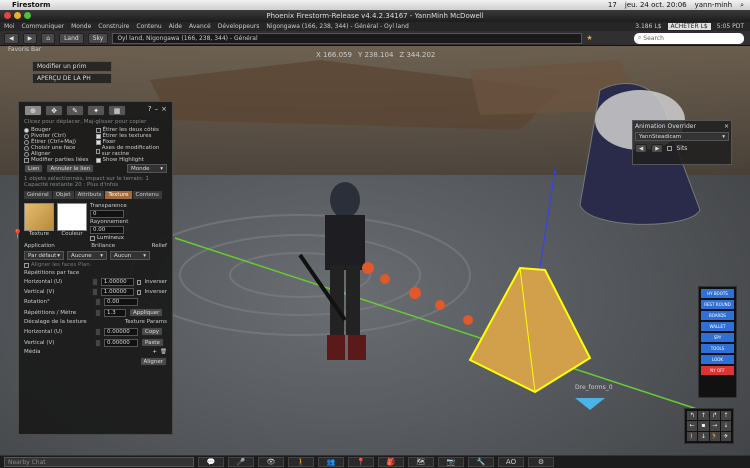 This screenshot has height=468, width=750. I want to click on snapshot-icon: 📷, so click(451, 462).